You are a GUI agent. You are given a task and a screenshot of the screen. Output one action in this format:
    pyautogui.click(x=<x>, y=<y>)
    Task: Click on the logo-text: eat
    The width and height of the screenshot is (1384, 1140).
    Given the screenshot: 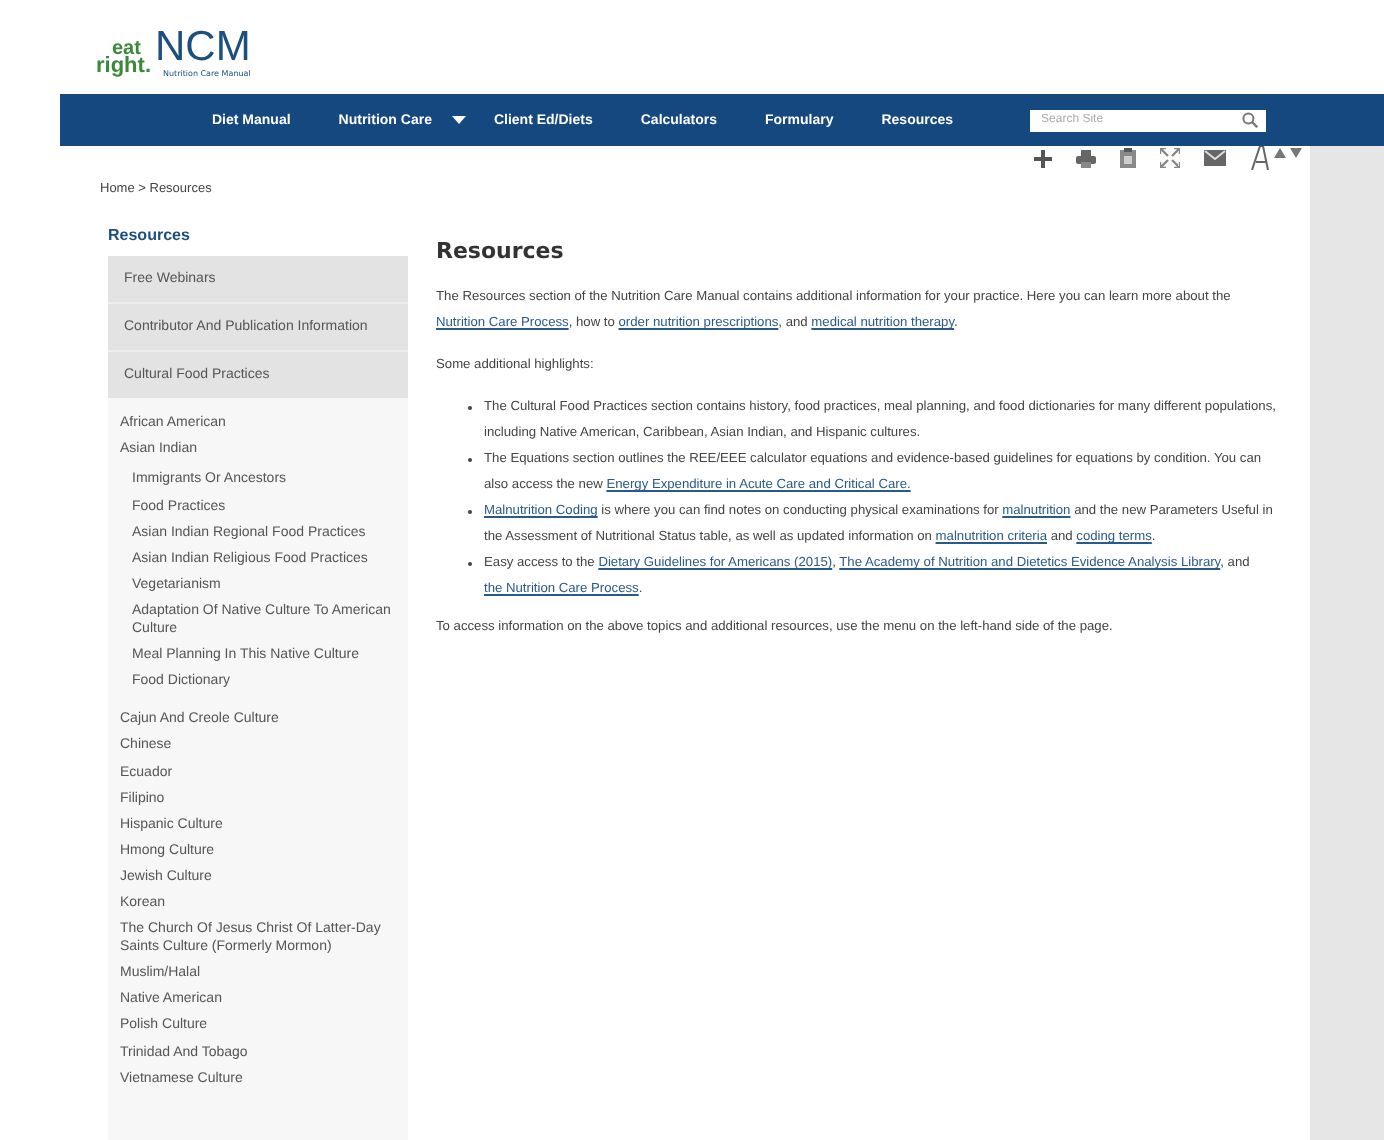 What is the action you would take?
    pyautogui.click(x=126, y=50)
    